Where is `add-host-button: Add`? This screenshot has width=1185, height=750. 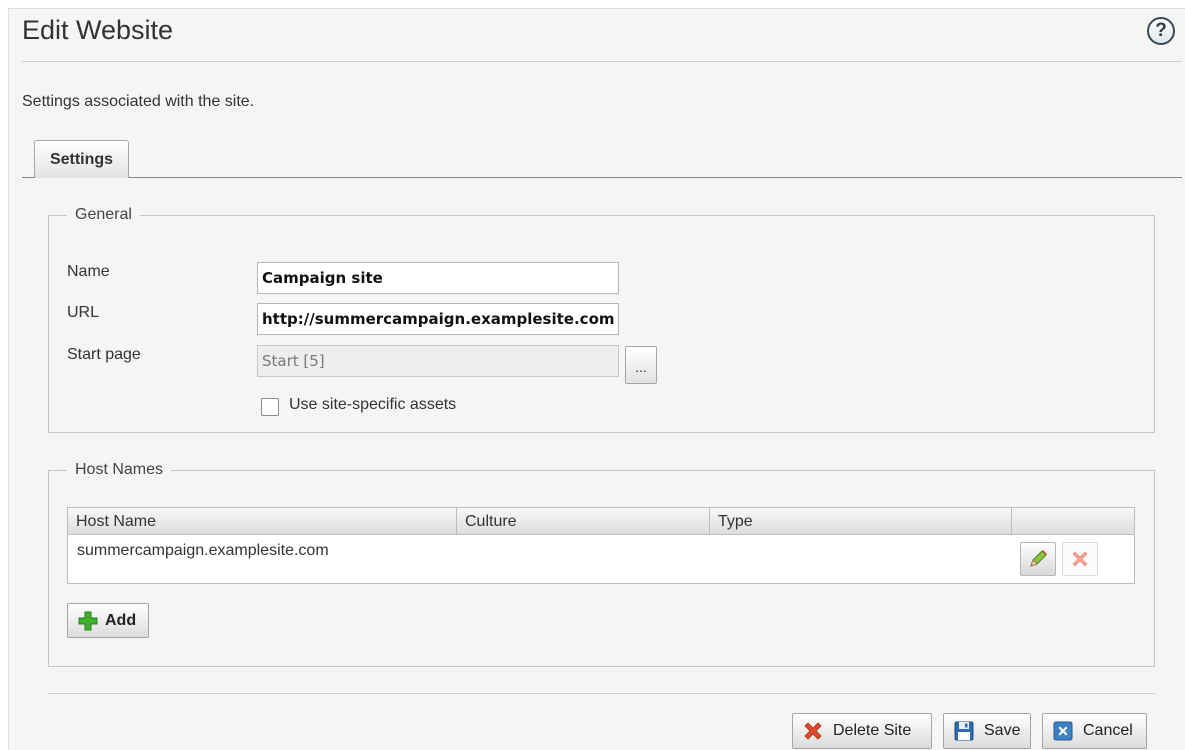 add-host-button: Add is located at coordinates (108, 620).